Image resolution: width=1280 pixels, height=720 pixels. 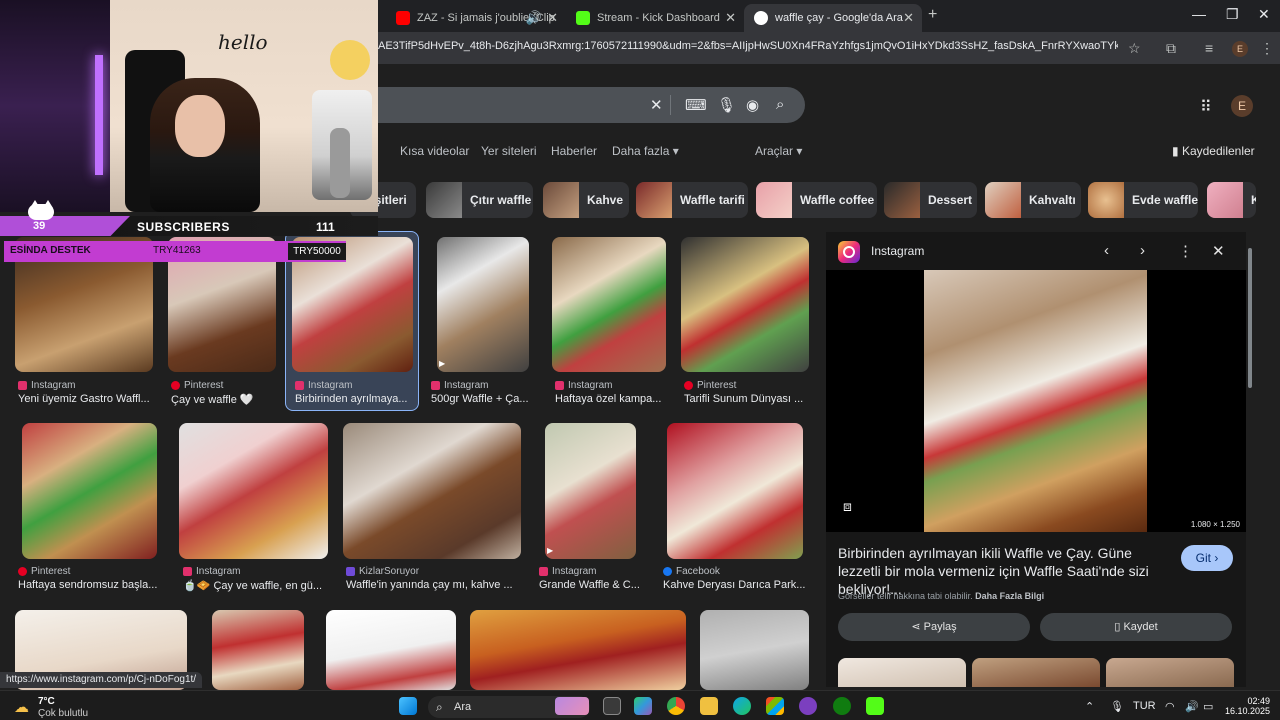 I want to click on tab-more: Daha fazla ▾, so click(x=645, y=151).